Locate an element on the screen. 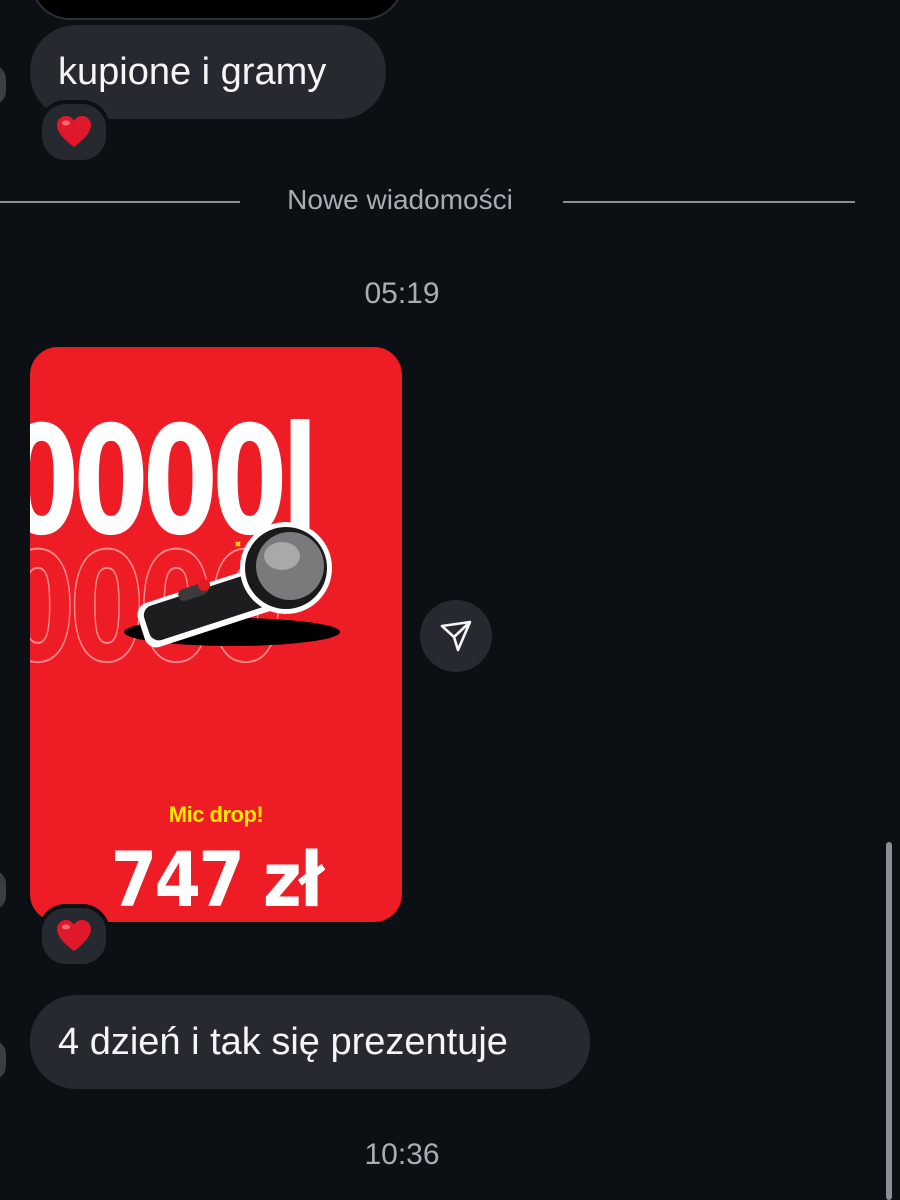 This screenshot has height=1200, width=900. message-bubble: 4 dzień i tak się prezentuje is located at coordinates (310, 1042).